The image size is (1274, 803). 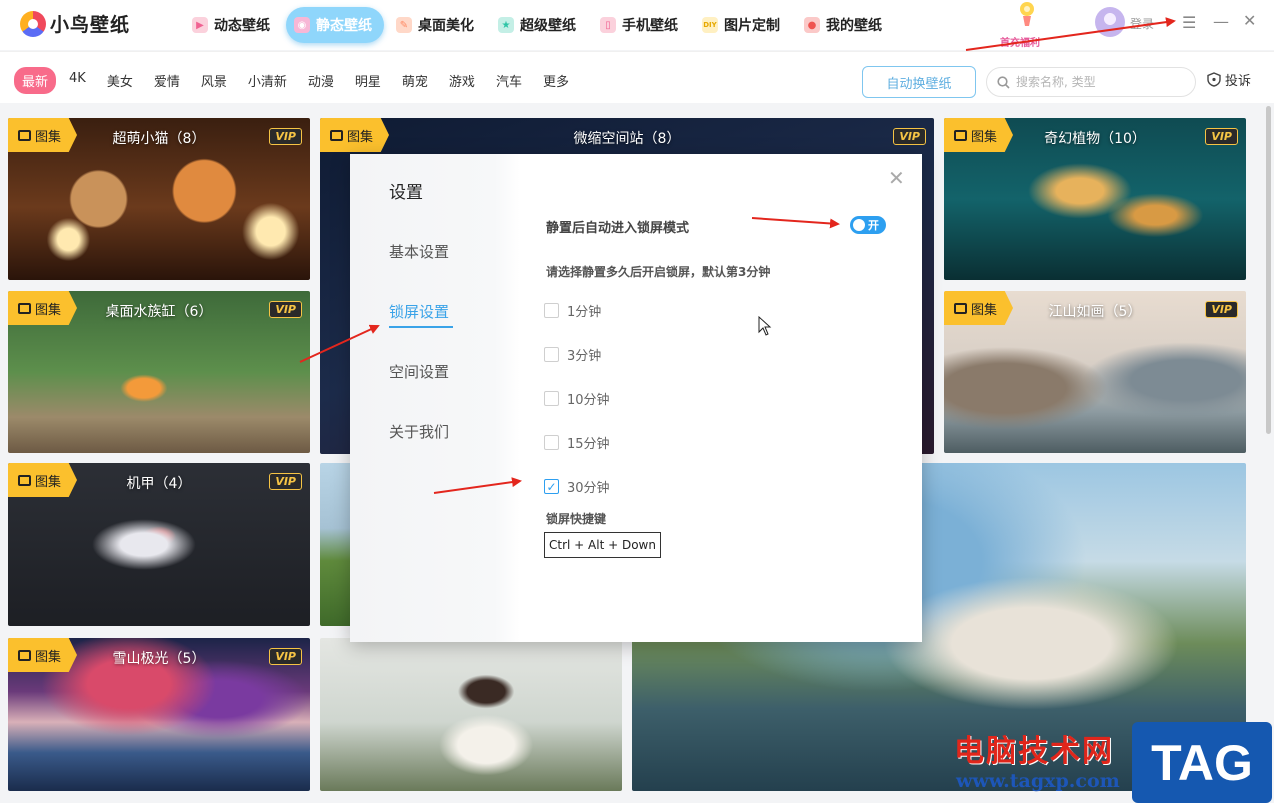 What do you see at coordinates (159, 714) in the screenshot?
I see `wallpaper-card: 图集 雪山极光（5） VIP` at bounding box center [159, 714].